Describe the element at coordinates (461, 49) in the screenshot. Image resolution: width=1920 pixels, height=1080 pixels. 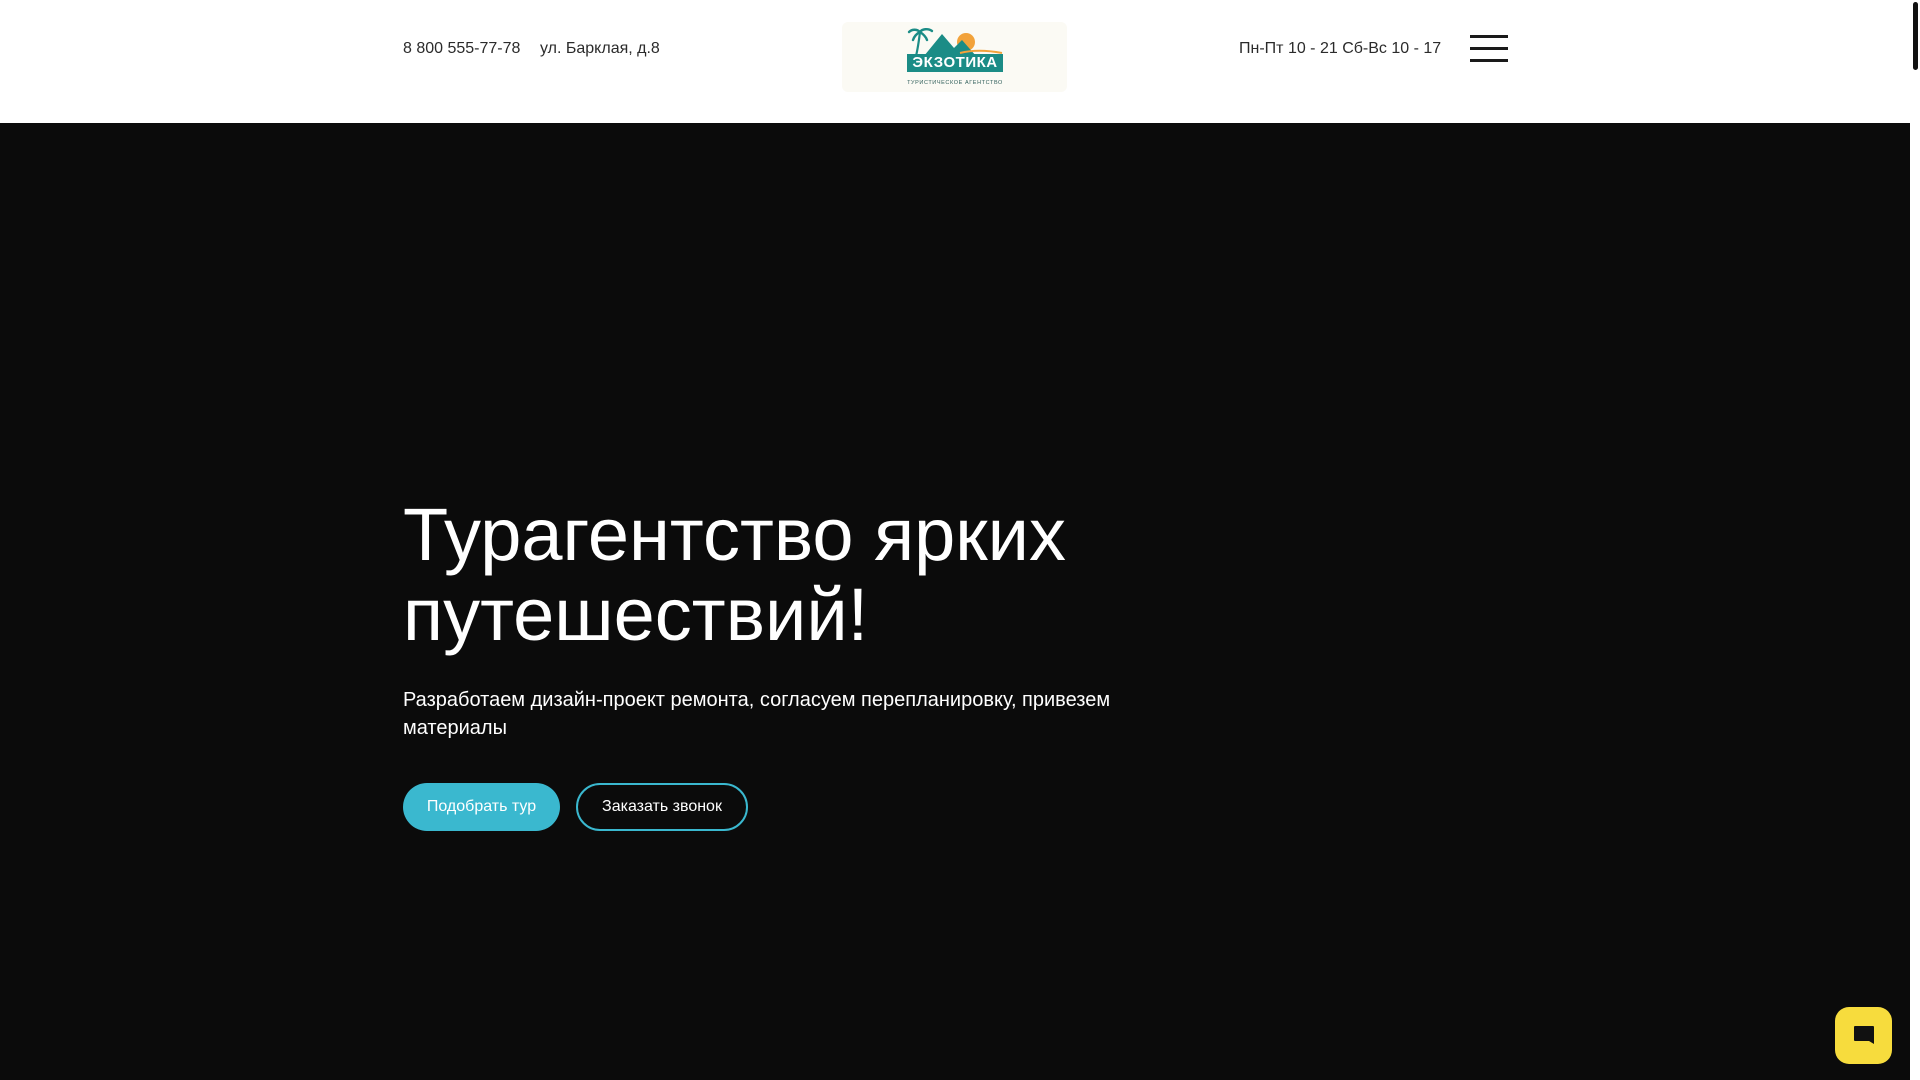
I see `header-phone-link: 8 800 555-77-78` at that location.